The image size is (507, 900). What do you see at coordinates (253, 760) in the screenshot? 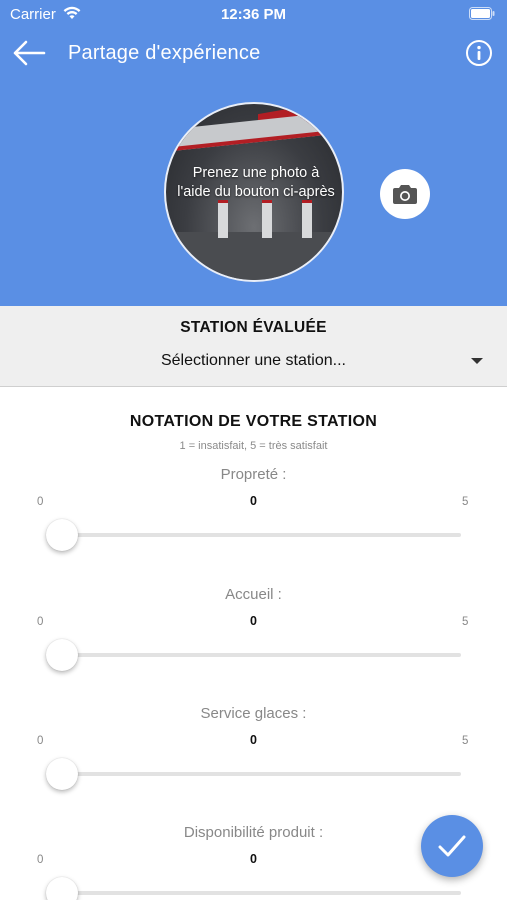
I see `rating-slider-service-glaces: Service glaces : 0 0 5` at bounding box center [253, 760].